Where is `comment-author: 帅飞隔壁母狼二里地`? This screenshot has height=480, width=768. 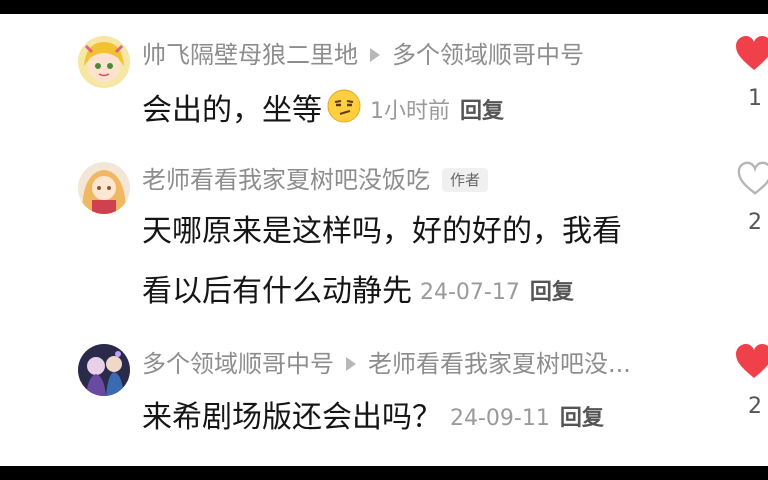
comment-author: 帅飞隔壁母狼二里地 is located at coordinates (250, 55).